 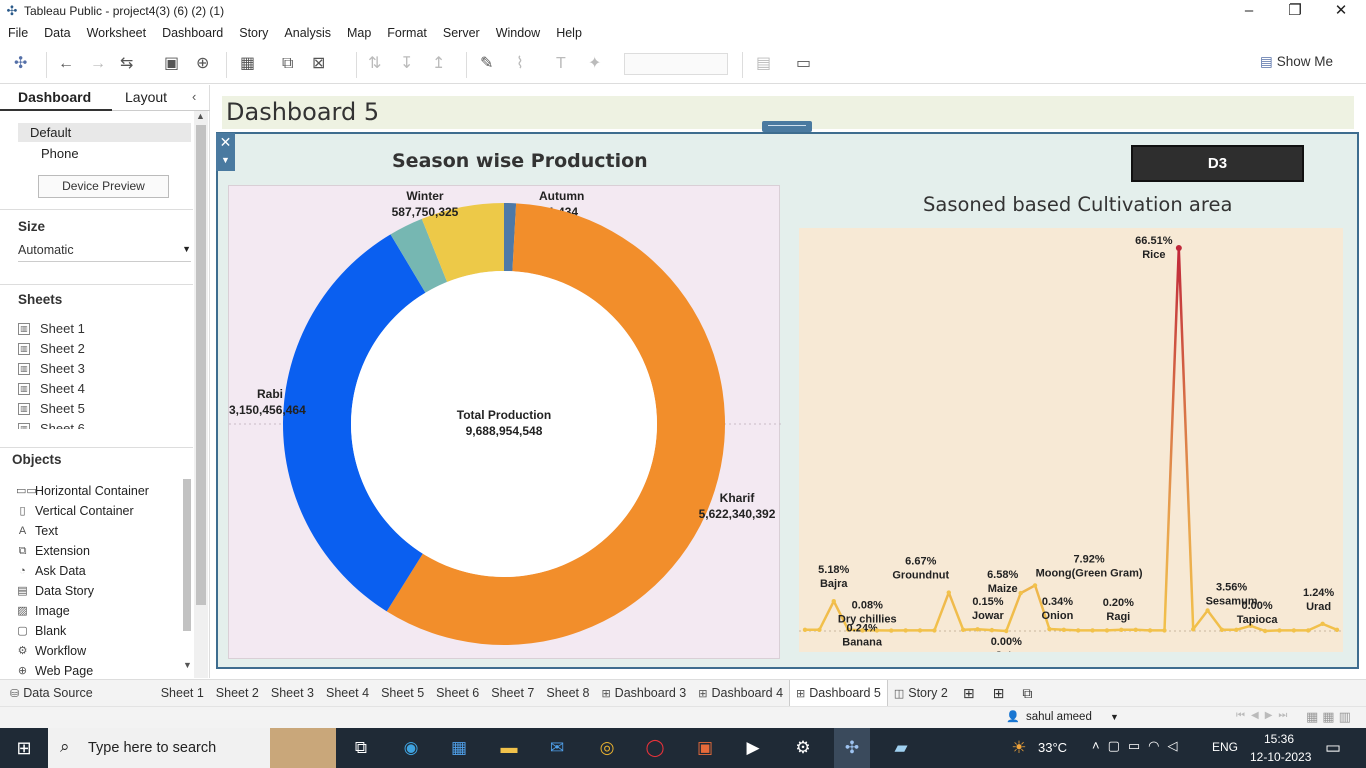 I want to click on close-icon: ✕, so click(x=225, y=142).